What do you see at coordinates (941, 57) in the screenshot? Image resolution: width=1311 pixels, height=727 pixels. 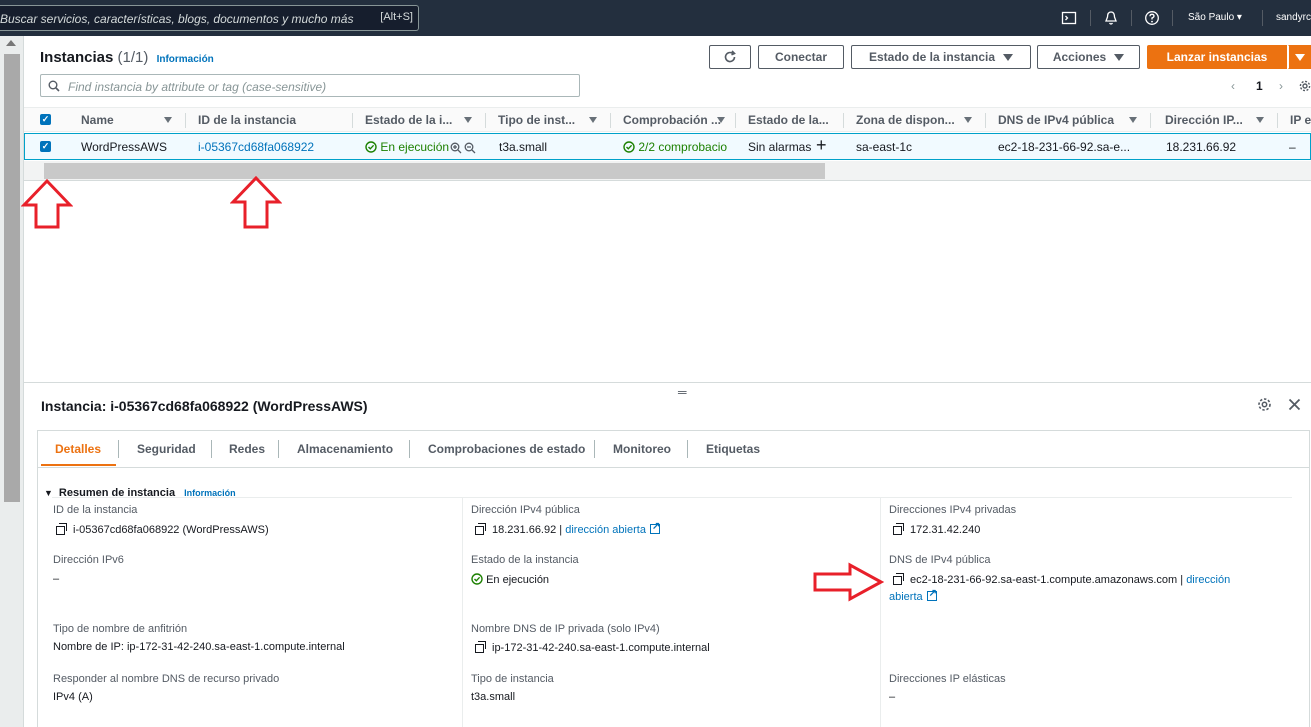 I see `instance-state-button: Estado de la instancia` at bounding box center [941, 57].